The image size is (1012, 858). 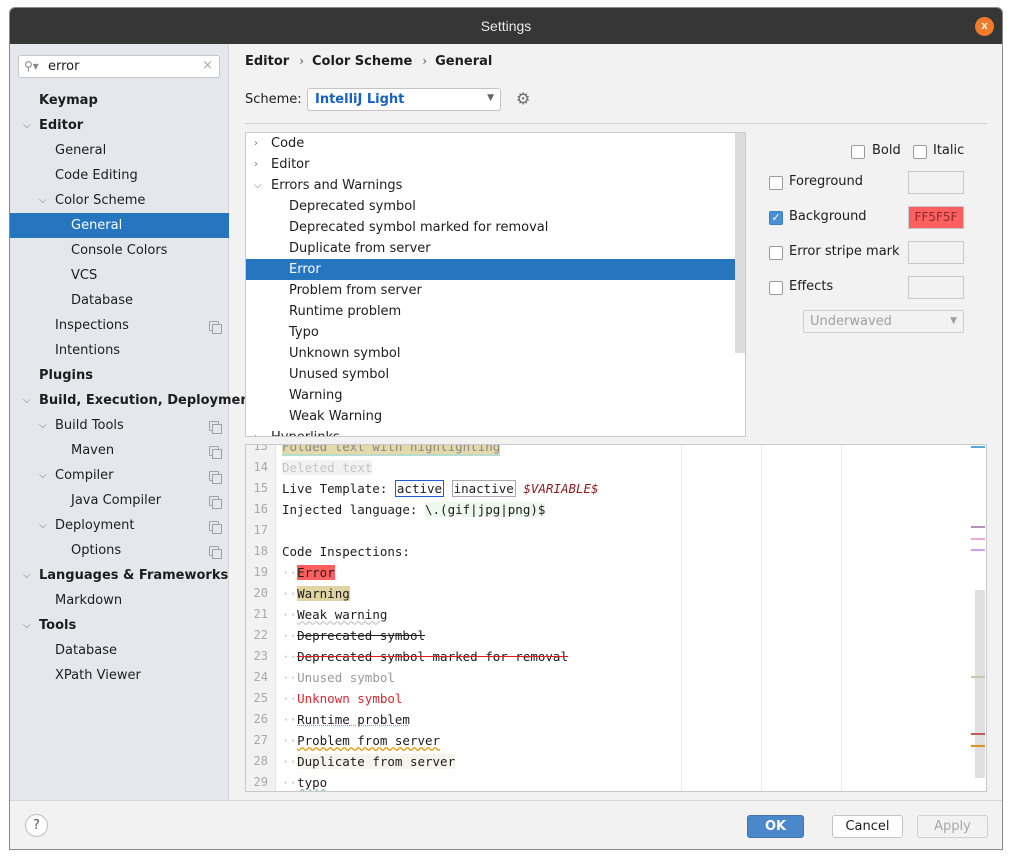 I want to click on code-text: Folded text with highlighting, so click(x=391, y=451).